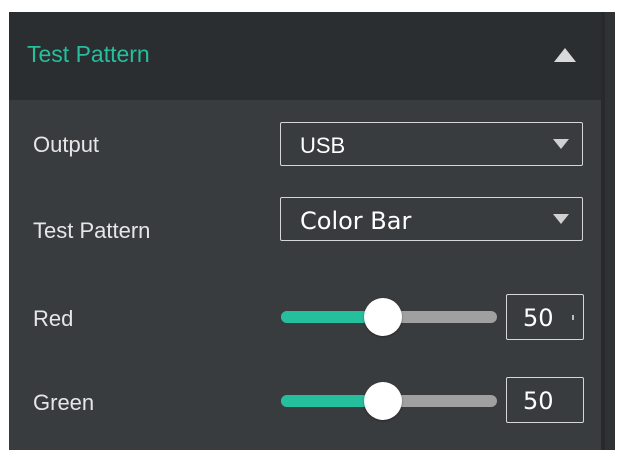 The height and width of the screenshot is (450, 619). Describe the element at coordinates (323, 145) in the screenshot. I see `output-select-value: USB` at that location.